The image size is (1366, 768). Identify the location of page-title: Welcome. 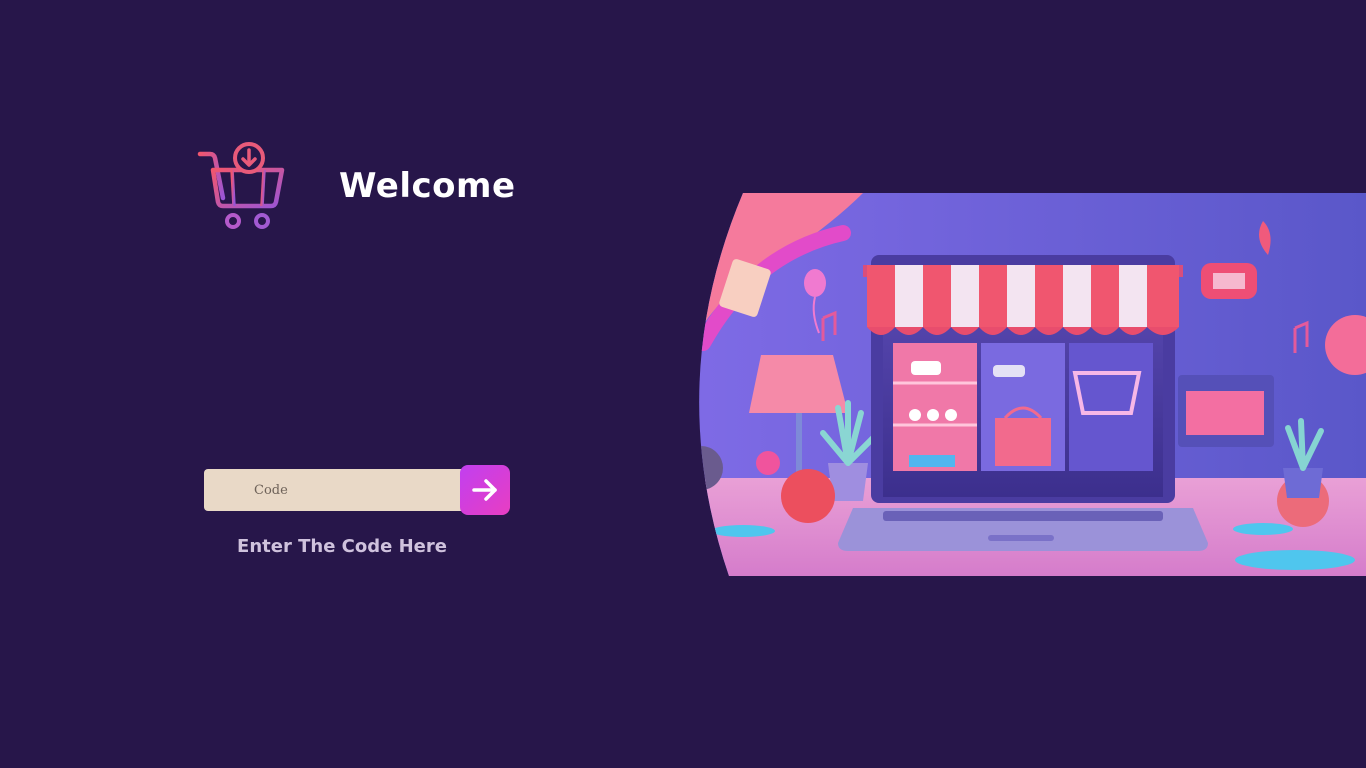
(427, 186).